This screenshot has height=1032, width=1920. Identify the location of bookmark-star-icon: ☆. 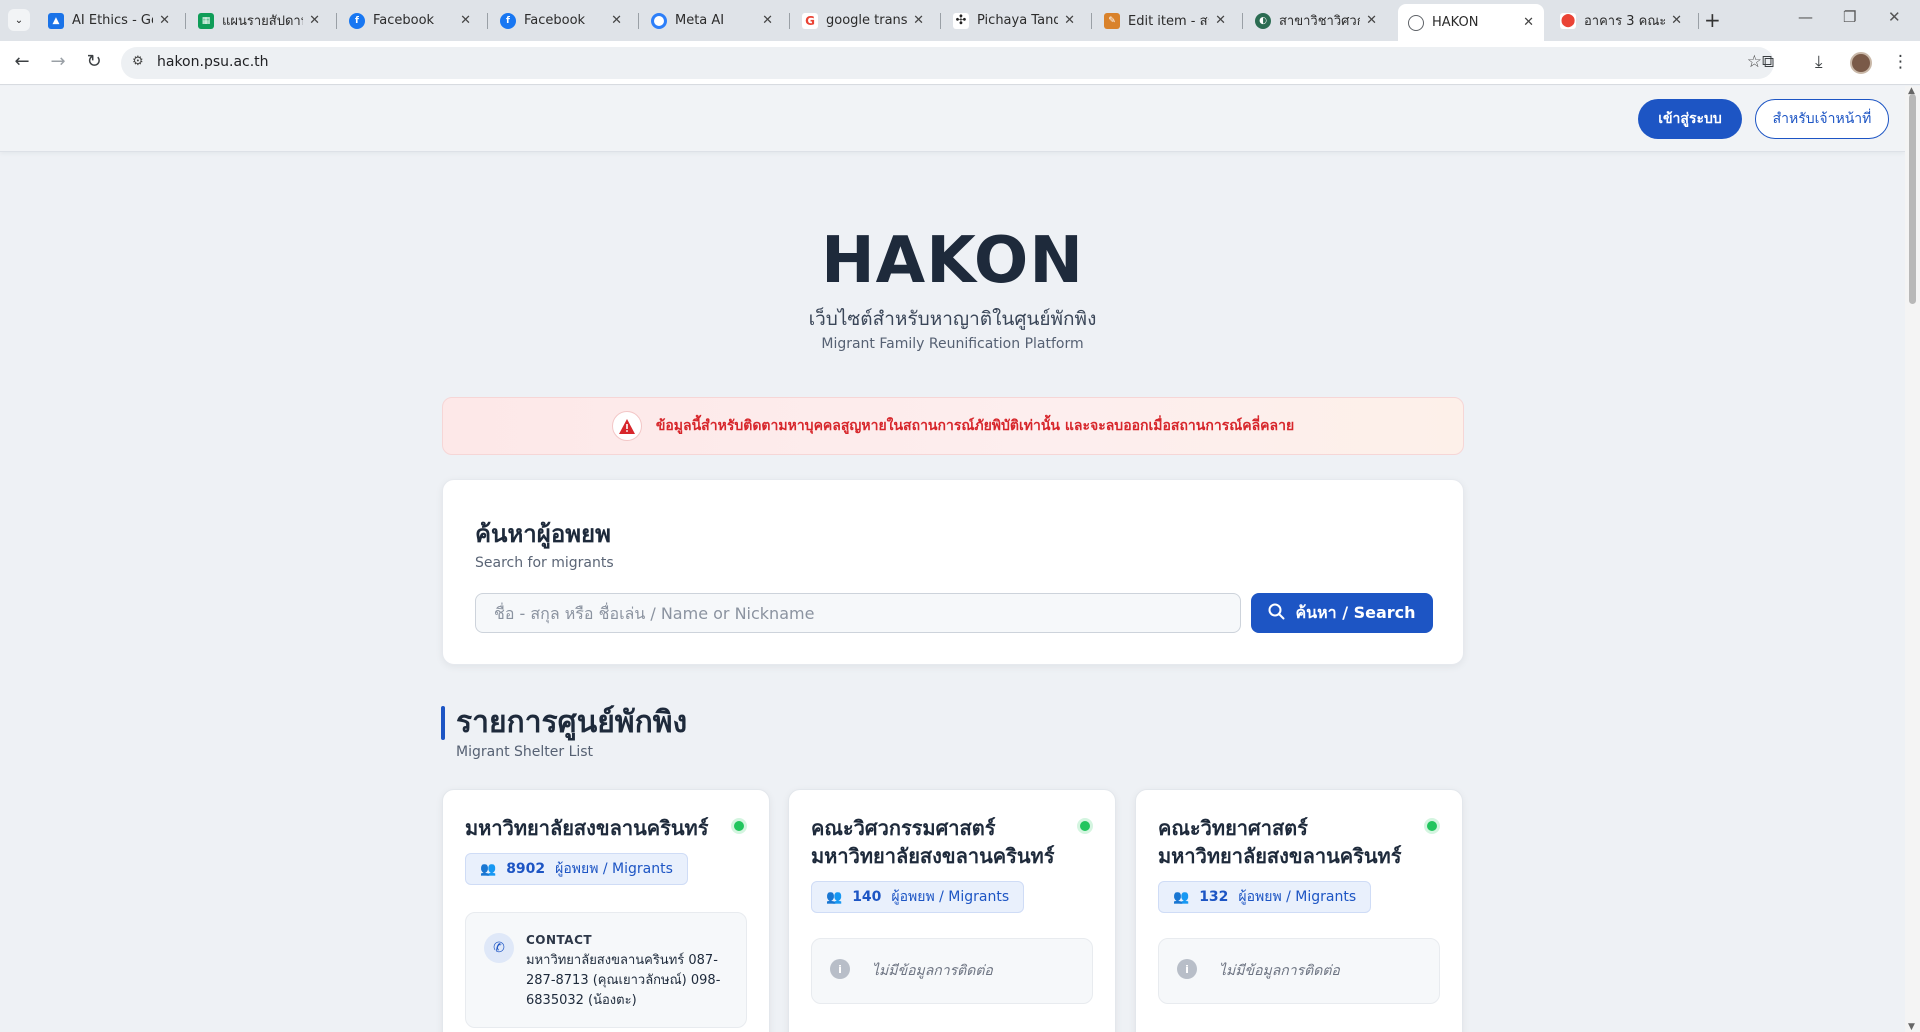
(1754, 62).